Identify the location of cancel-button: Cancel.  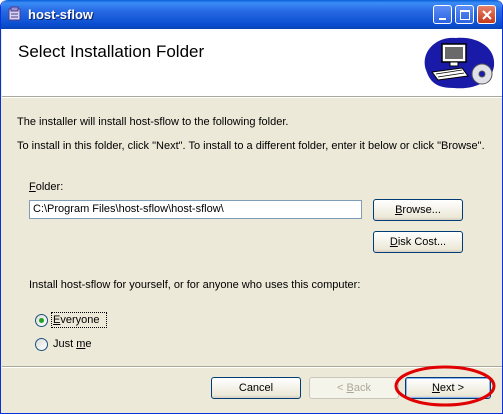
(256, 388).